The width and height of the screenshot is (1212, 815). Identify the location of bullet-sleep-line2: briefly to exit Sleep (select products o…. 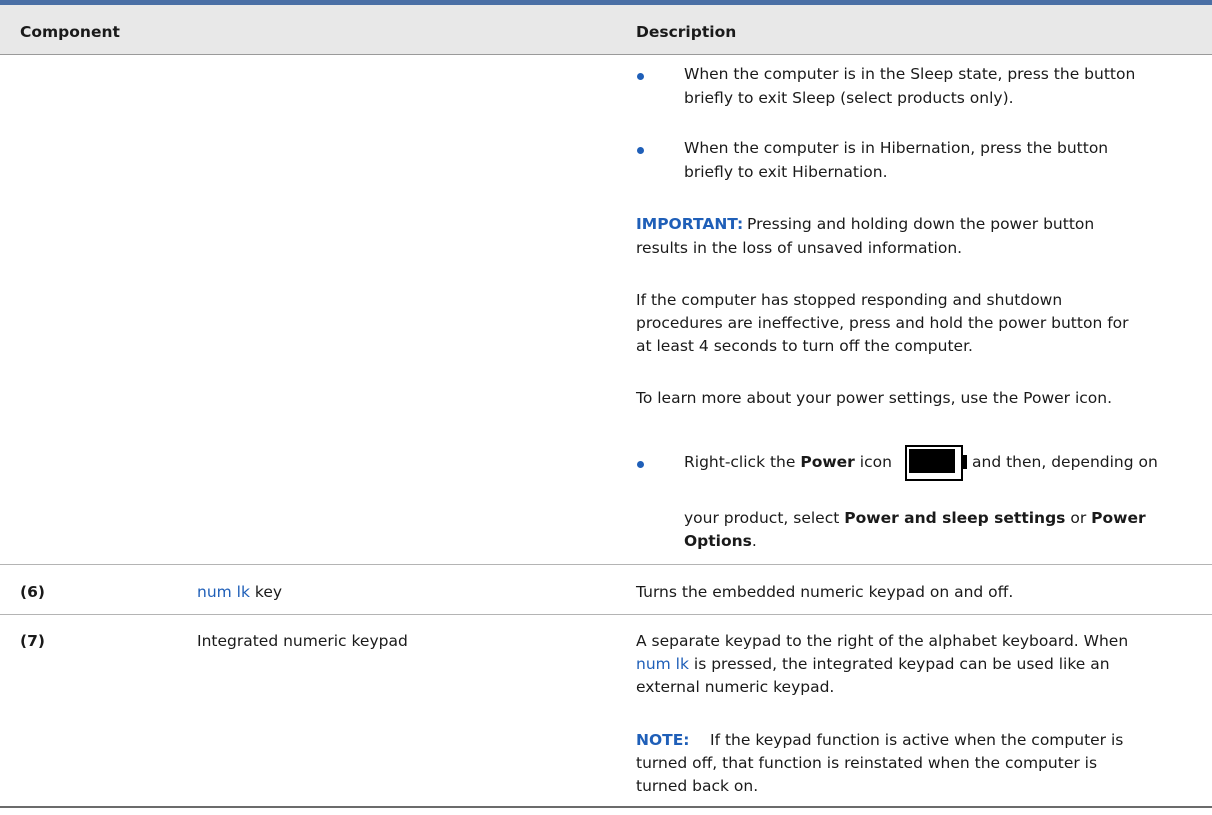
(849, 98).